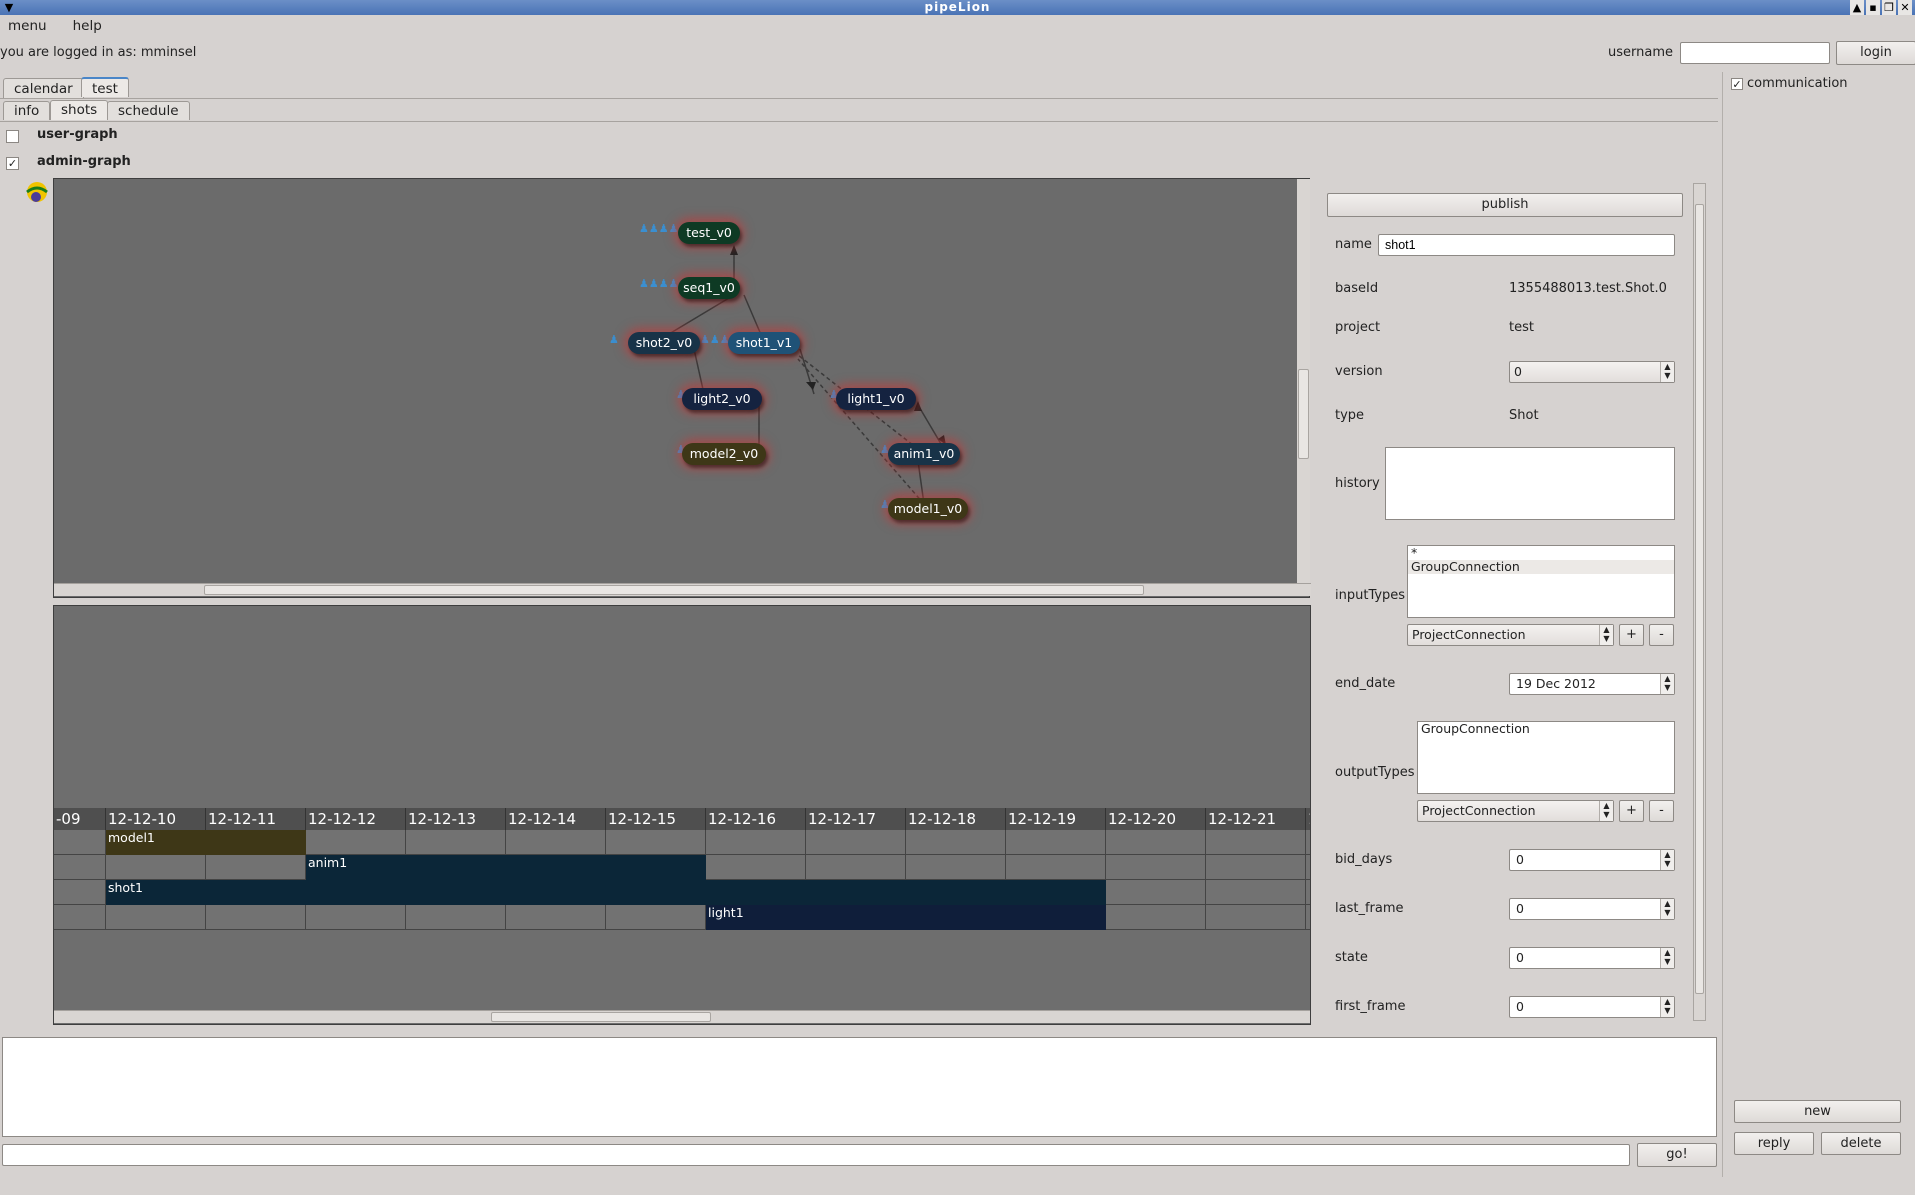  I want to click on remove-outputtype-button: -, so click(1661, 811).